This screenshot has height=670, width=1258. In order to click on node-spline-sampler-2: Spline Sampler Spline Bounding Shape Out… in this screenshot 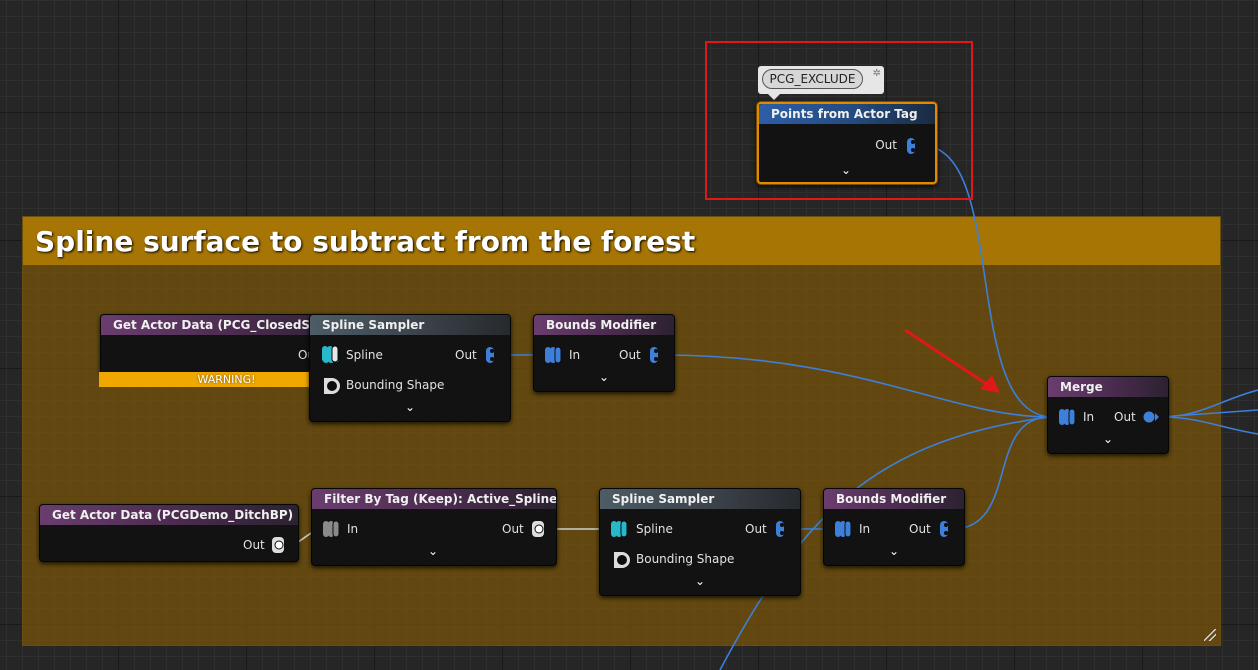, I will do `click(700, 542)`.